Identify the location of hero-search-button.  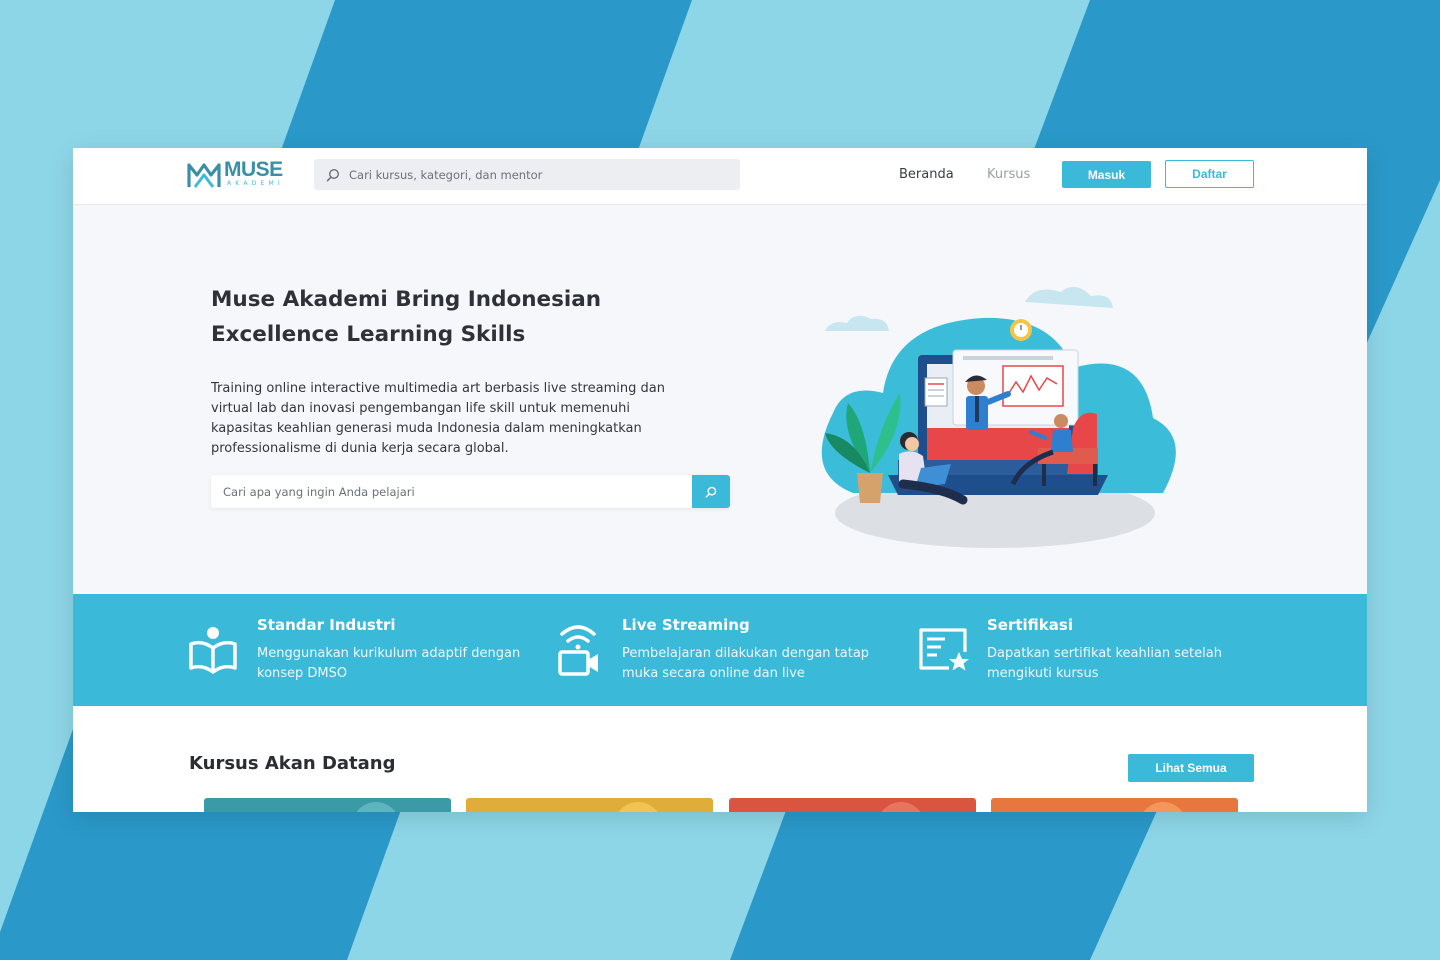
(711, 491).